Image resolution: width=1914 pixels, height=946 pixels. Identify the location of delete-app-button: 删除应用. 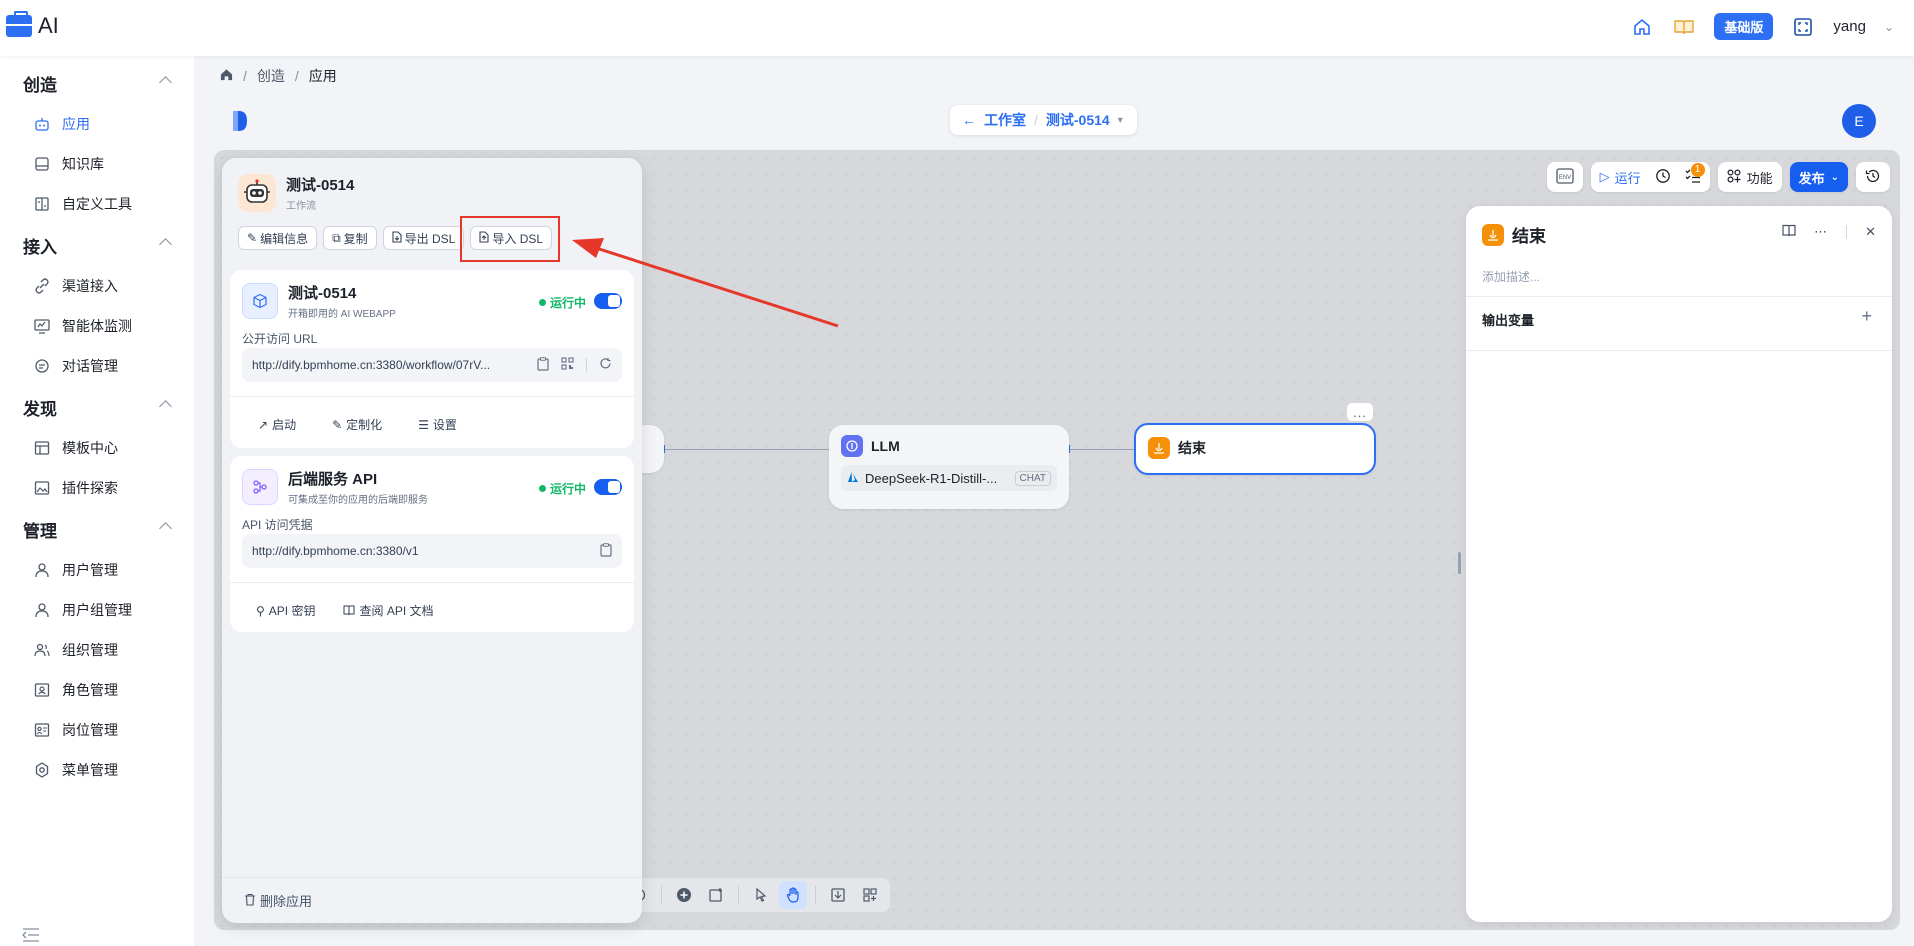
(432, 900).